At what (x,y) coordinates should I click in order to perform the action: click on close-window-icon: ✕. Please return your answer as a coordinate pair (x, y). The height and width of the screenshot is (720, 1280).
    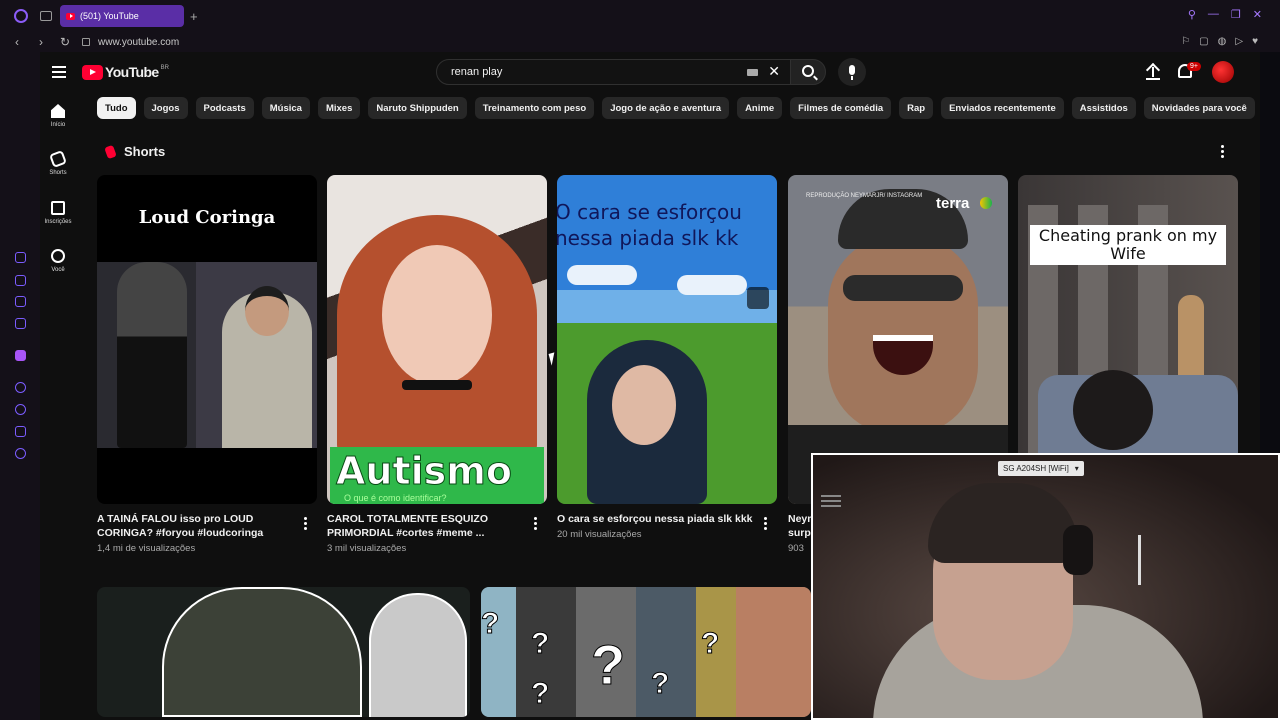
    Looking at the image, I should click on (1257, 14).